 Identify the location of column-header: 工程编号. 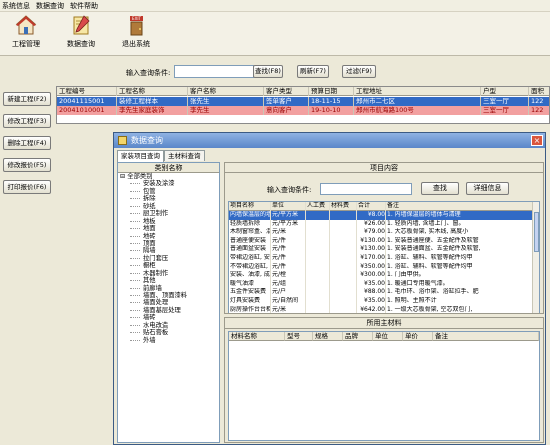
(87, 91).